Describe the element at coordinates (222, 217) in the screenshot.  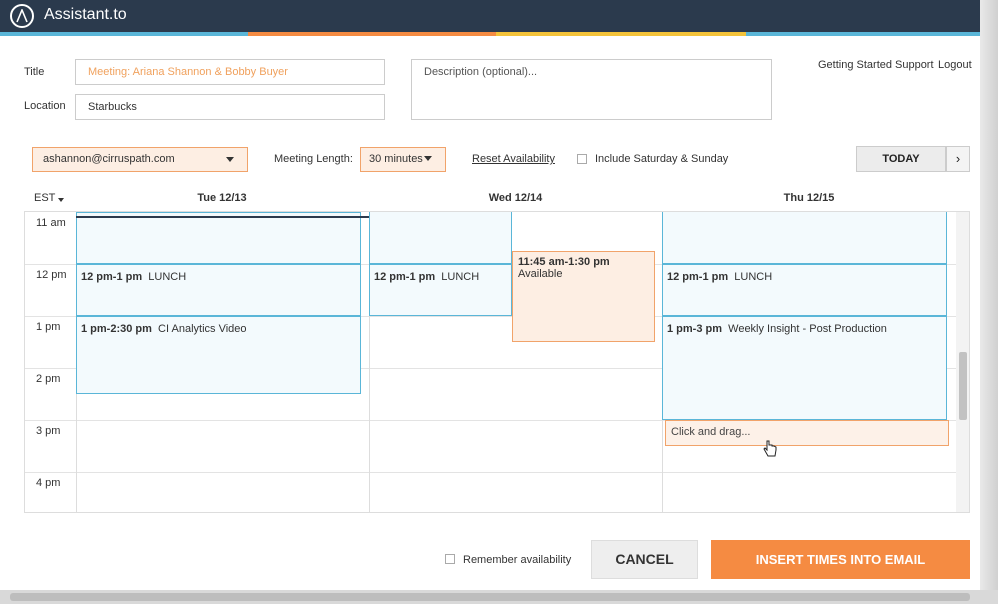
I see `current-time-line` at that location.